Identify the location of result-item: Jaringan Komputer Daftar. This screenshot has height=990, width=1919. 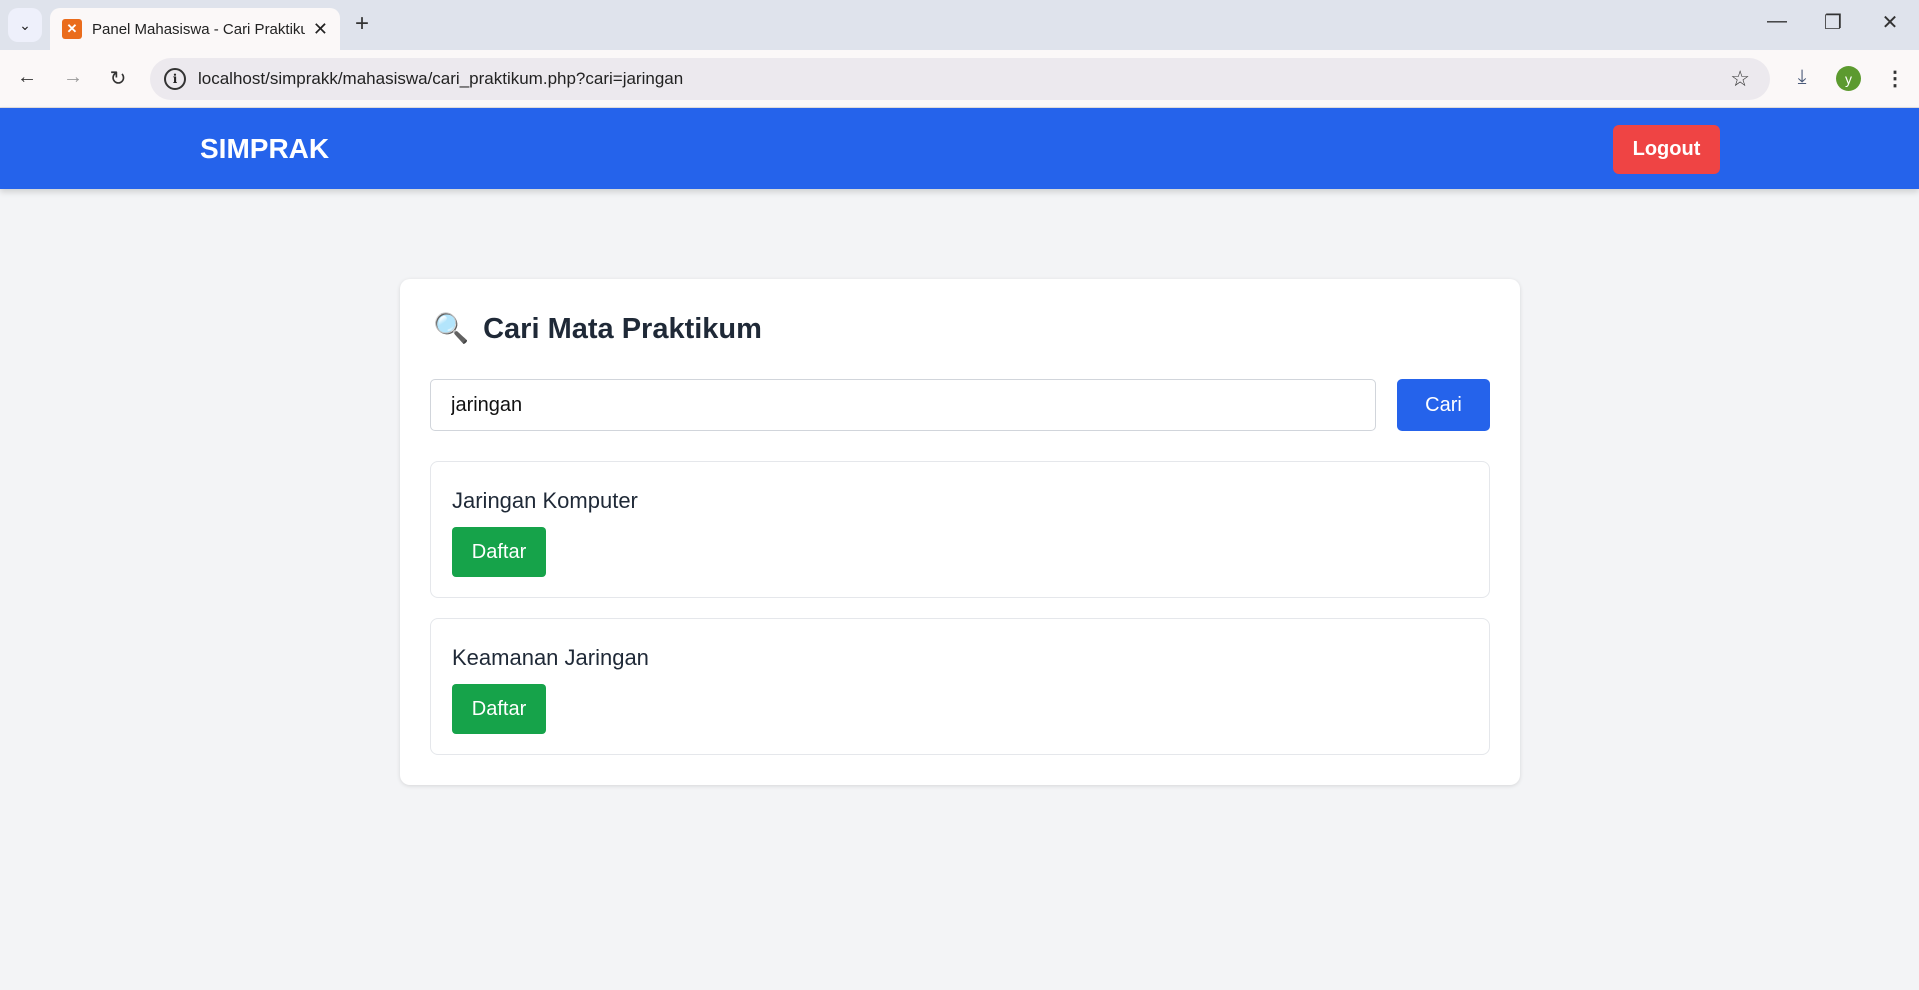
(960, 529).